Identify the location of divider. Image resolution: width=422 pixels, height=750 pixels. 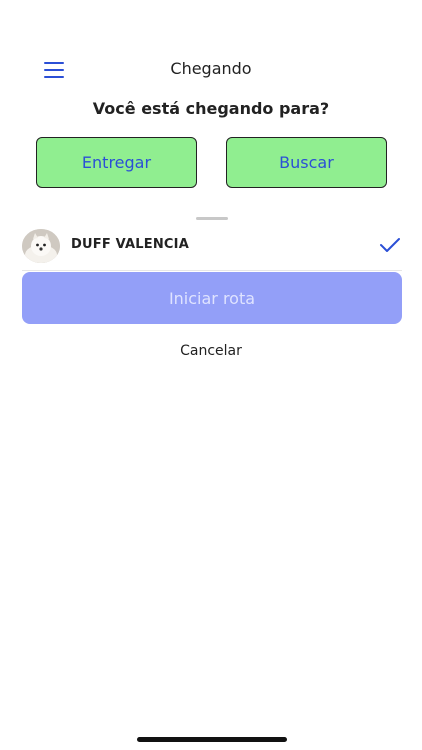
(212, 270).